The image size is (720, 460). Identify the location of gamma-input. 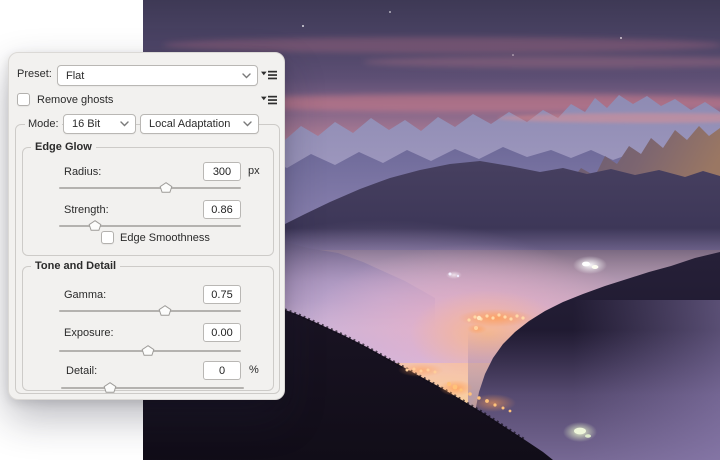
(222, 294).